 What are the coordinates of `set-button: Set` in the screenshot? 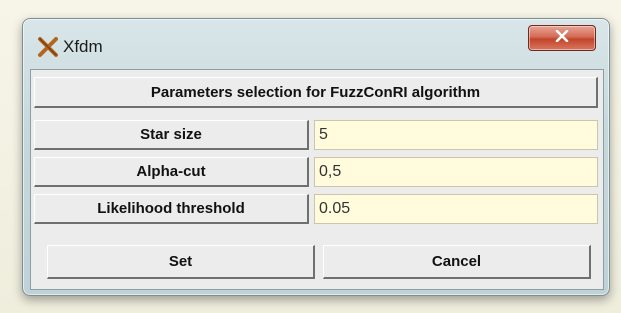 It's located at (181, 262).